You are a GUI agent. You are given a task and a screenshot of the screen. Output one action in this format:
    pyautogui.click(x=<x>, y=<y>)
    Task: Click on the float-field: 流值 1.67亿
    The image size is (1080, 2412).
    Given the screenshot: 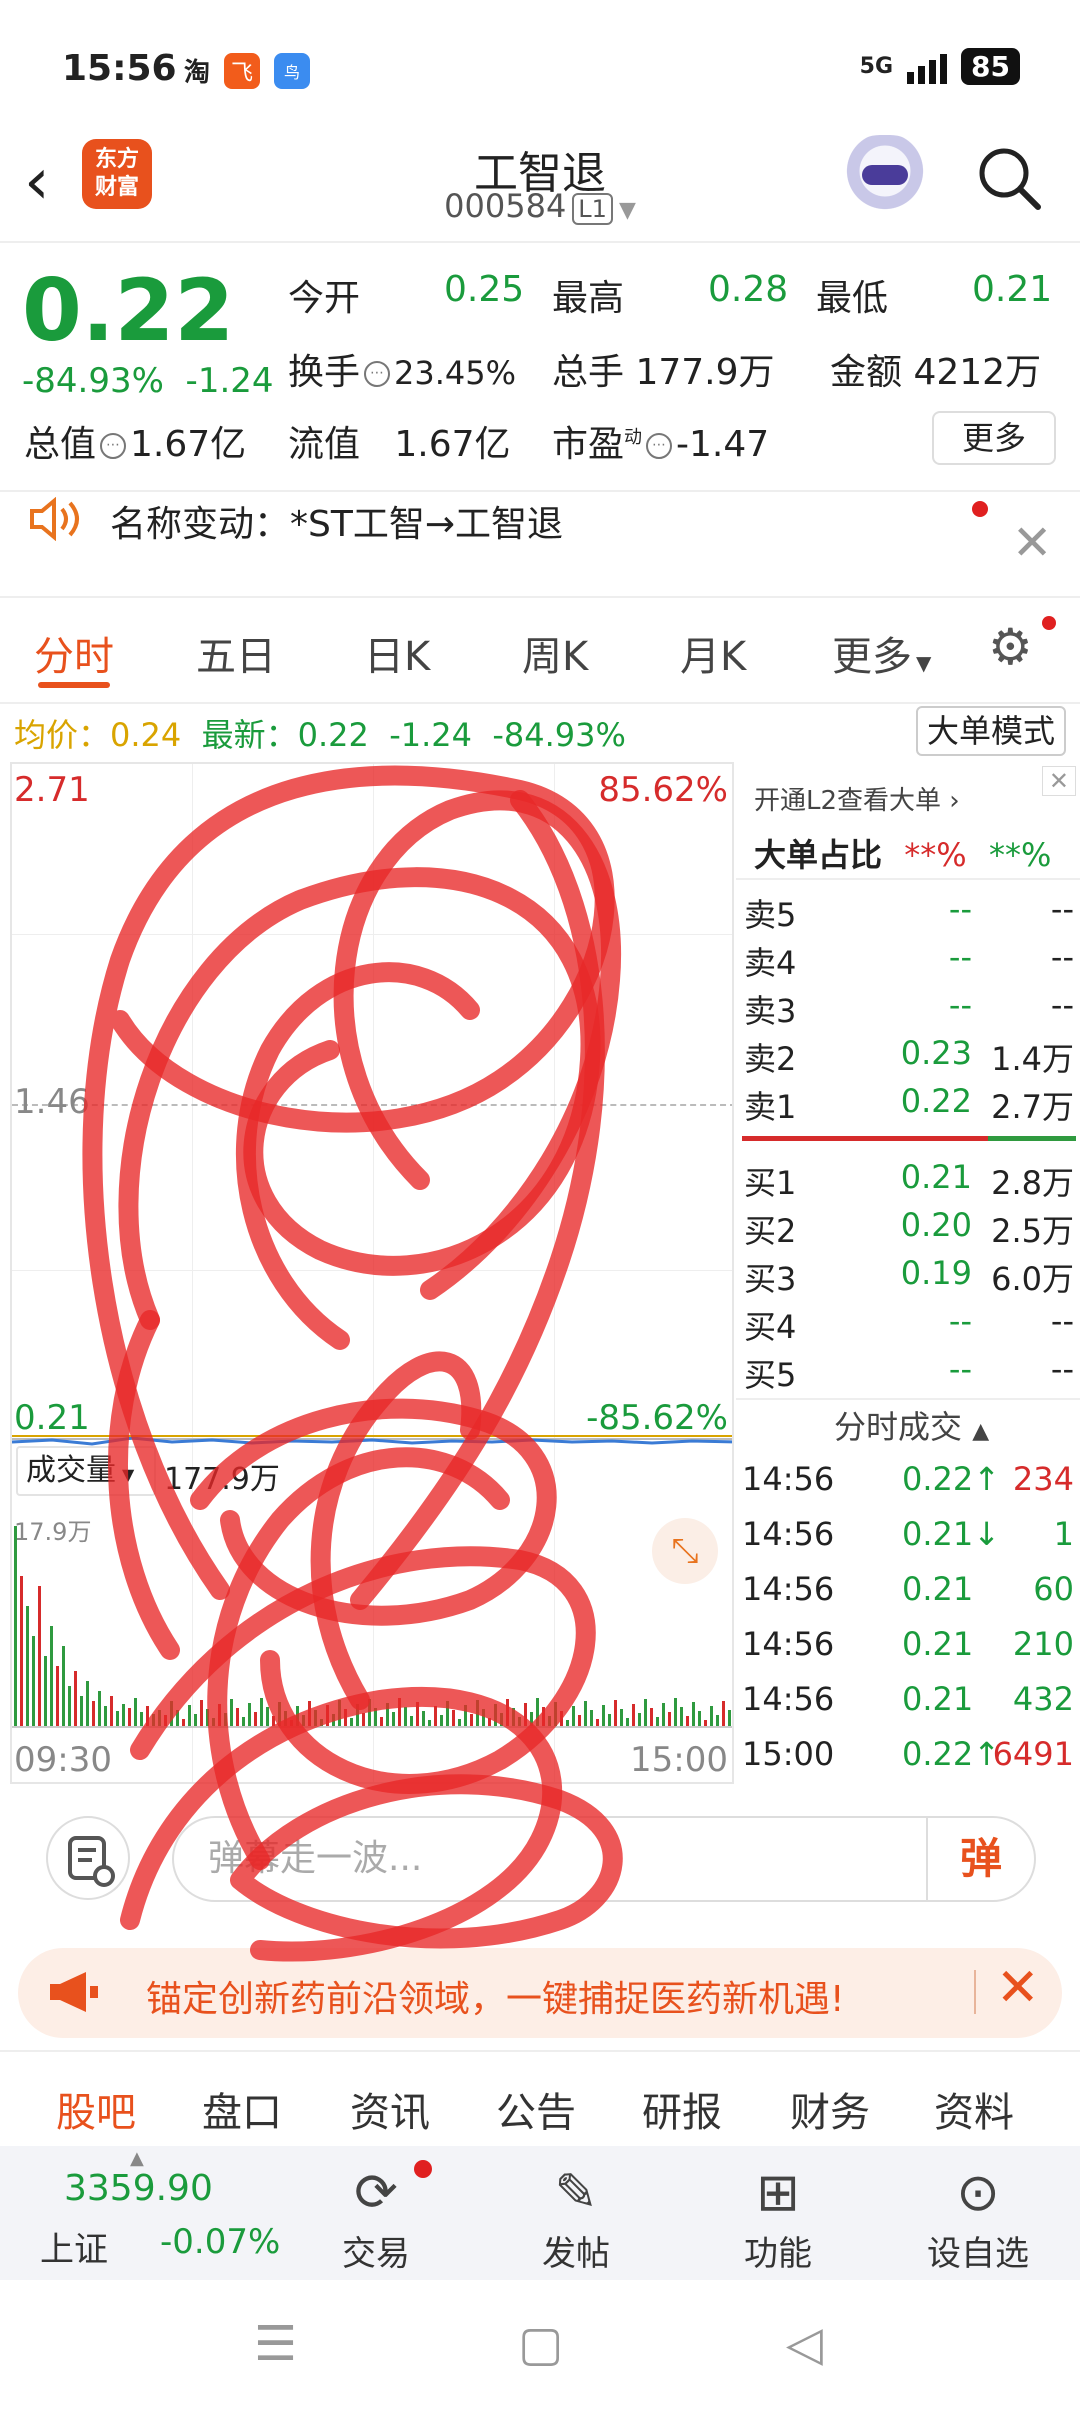 What is the action you would take?
    pyautogui.click(x=399, y=441)
    